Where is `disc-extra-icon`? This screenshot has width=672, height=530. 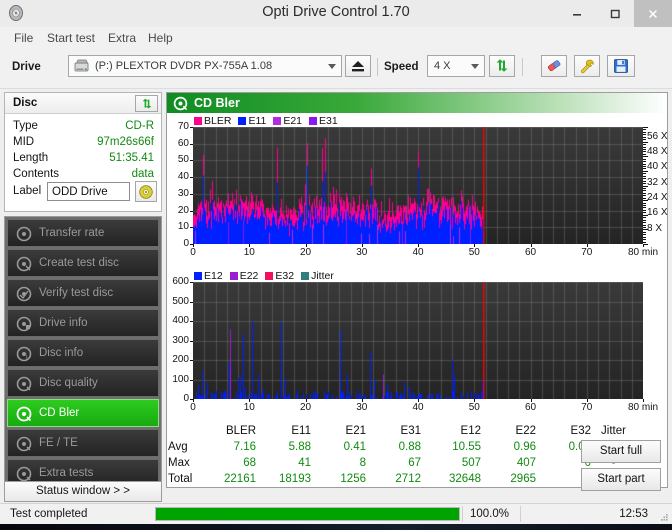
disc-extra-icon is located at coordinates (24, 474).